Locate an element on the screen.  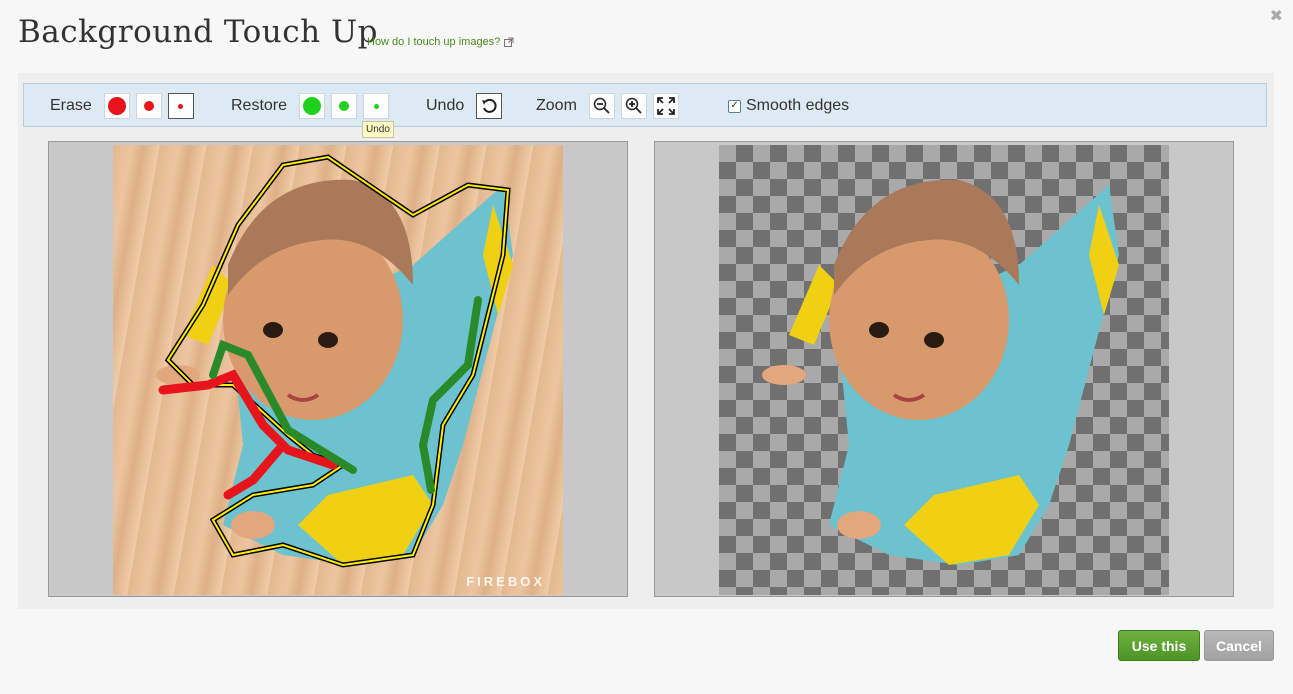
restore-label: Restore is located at coordinates (259, 105).